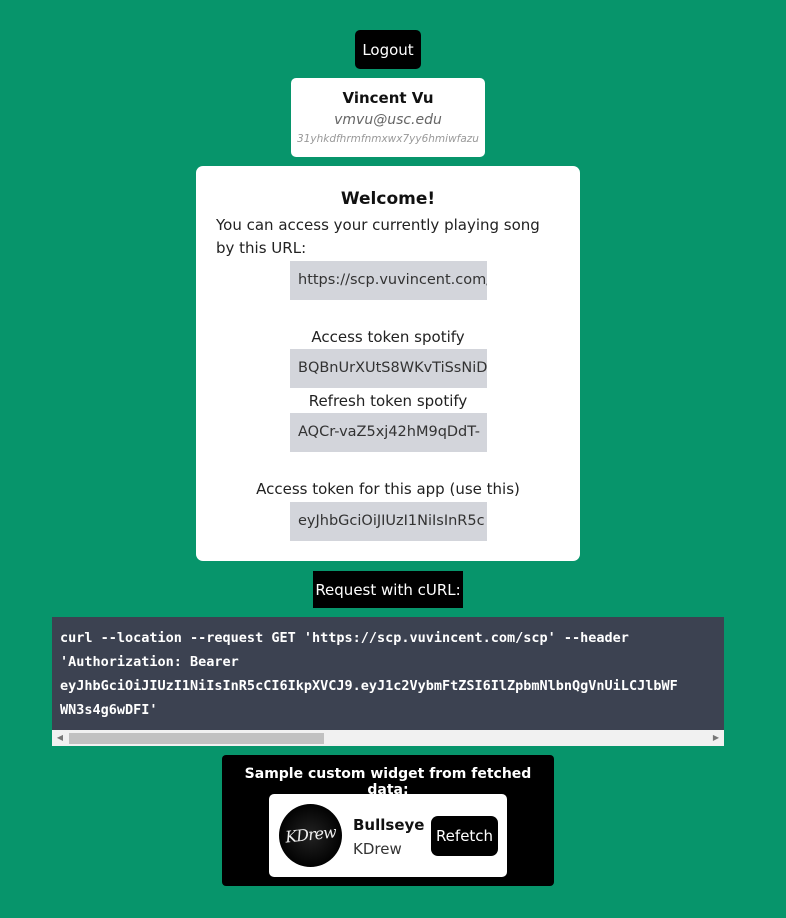 The image size is (786, 918). Describe the element at coordinates (389, 825) in the screenshot. I see `song-title: Bullseye` at that location.